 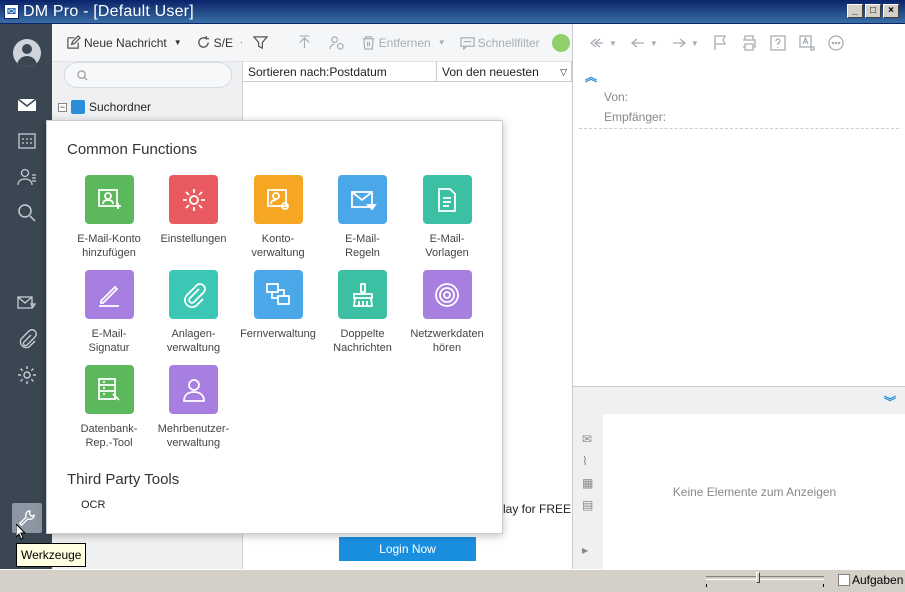 I want to click on forward-button: ▼, so click(x=685, y=43).